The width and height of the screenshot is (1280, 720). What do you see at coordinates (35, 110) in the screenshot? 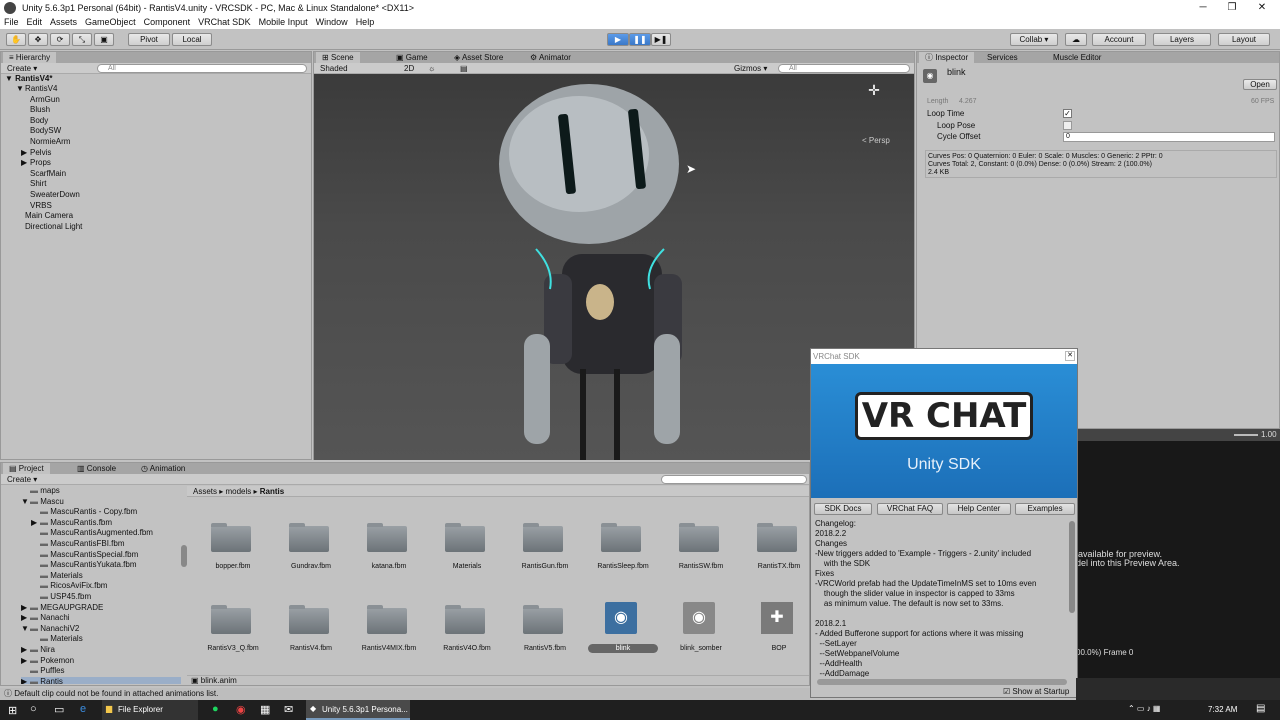
I see `hierarchy-item: Blush` at bounding box center [35, 110].